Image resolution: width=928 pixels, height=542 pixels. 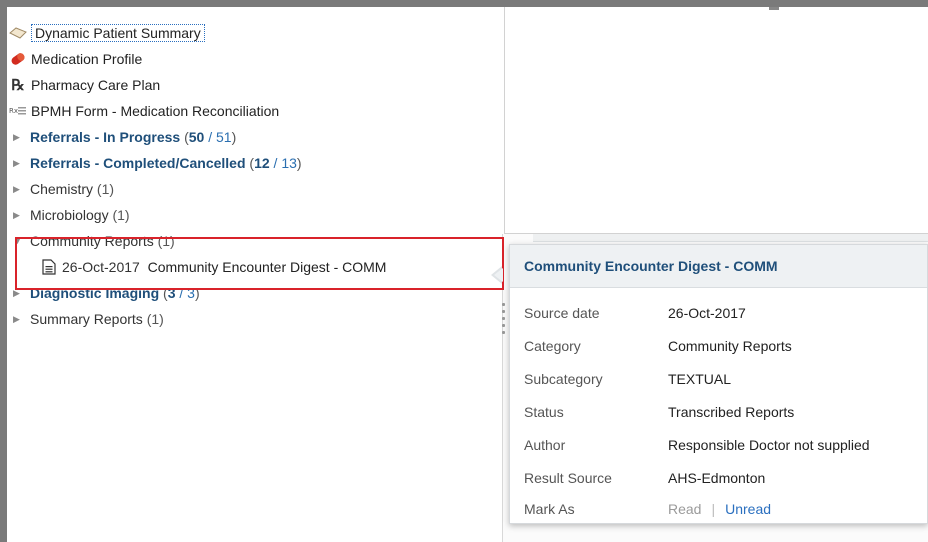 I want to click on tree-item-label: Pharmacy Care Plan, so click(x=96, y=85).